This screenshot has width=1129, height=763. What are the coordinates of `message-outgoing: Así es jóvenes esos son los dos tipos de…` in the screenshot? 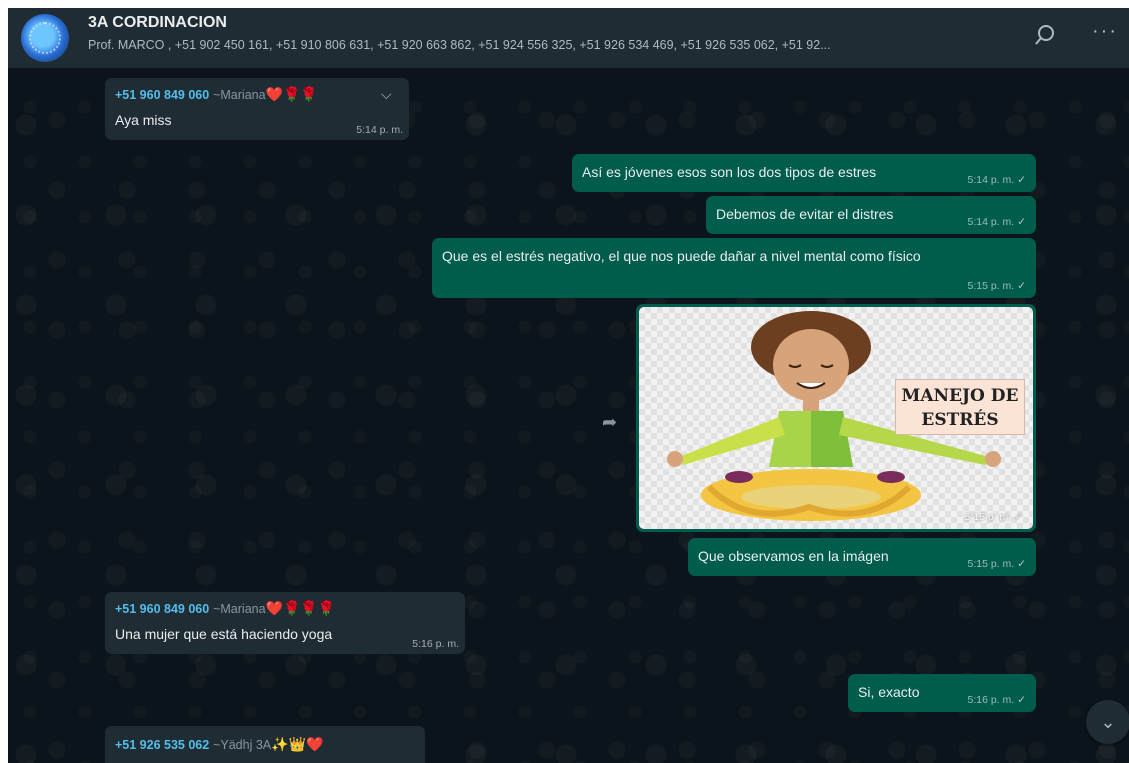 It's located at (804, 173).